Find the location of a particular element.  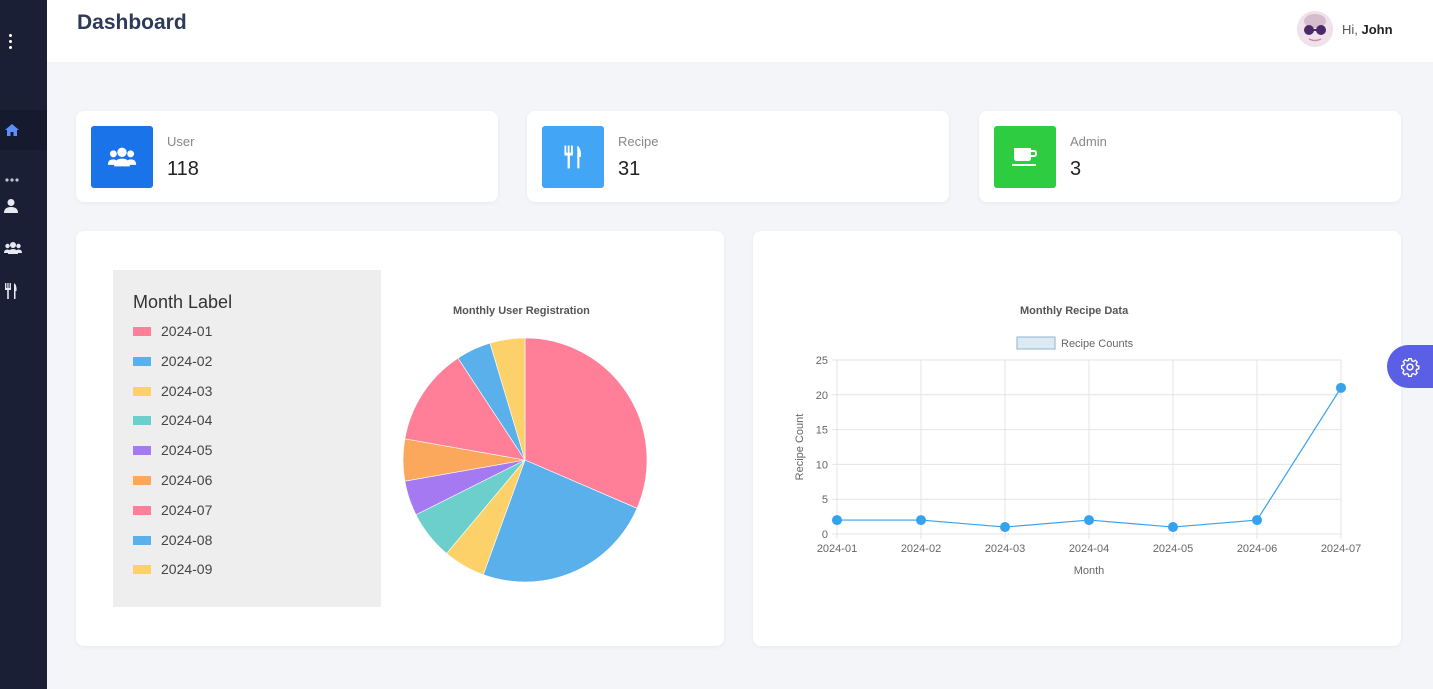

pie-chart-title: Monthly User Registration is located at coordinates (521, 311).